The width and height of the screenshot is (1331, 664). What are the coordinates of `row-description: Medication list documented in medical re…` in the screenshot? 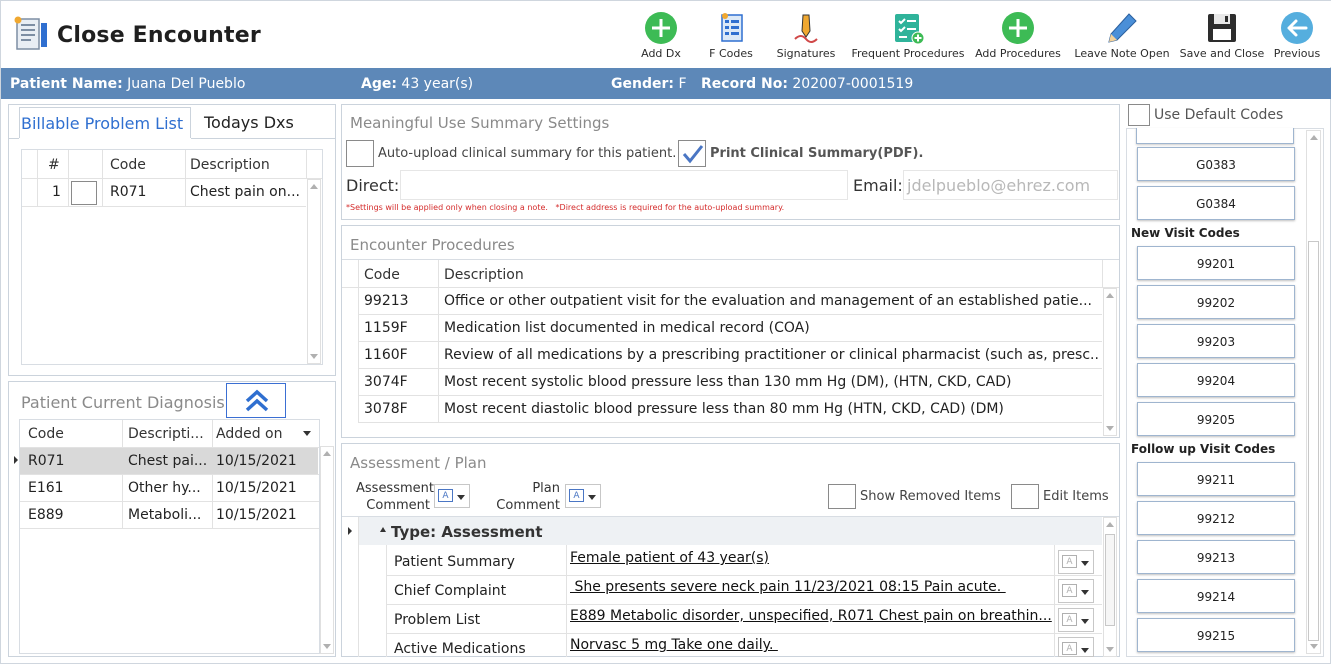 It's located at (627, 328).